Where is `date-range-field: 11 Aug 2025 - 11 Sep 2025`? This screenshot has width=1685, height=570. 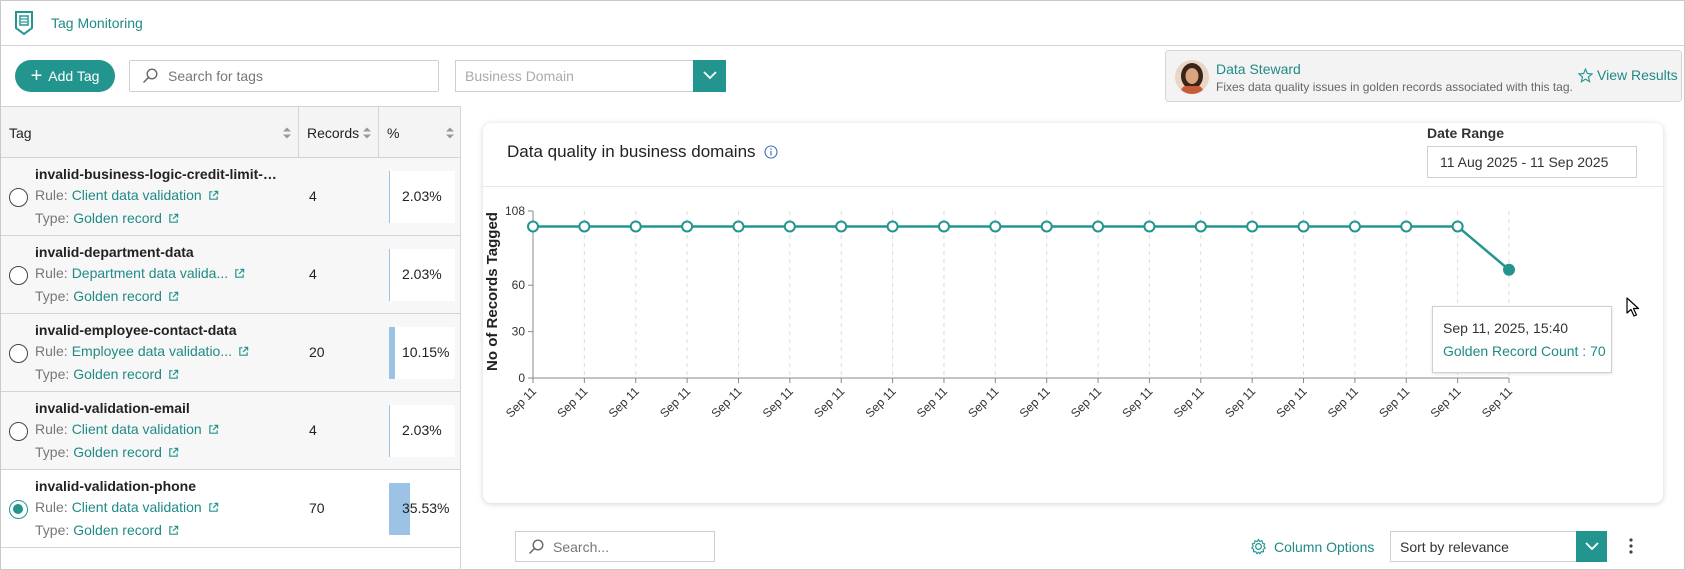
date-range-field: 11 Aug 2025 - 11 Sep 2025 is located at coordinates (1532, 162).